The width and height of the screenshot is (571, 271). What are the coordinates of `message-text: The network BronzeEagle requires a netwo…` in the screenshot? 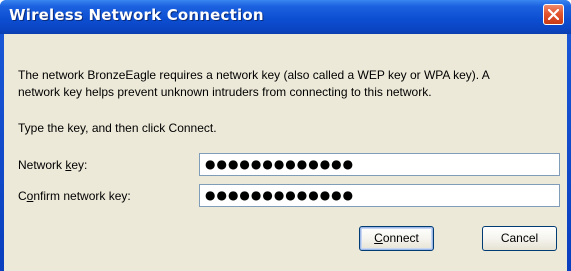 It's located at (290, 84).